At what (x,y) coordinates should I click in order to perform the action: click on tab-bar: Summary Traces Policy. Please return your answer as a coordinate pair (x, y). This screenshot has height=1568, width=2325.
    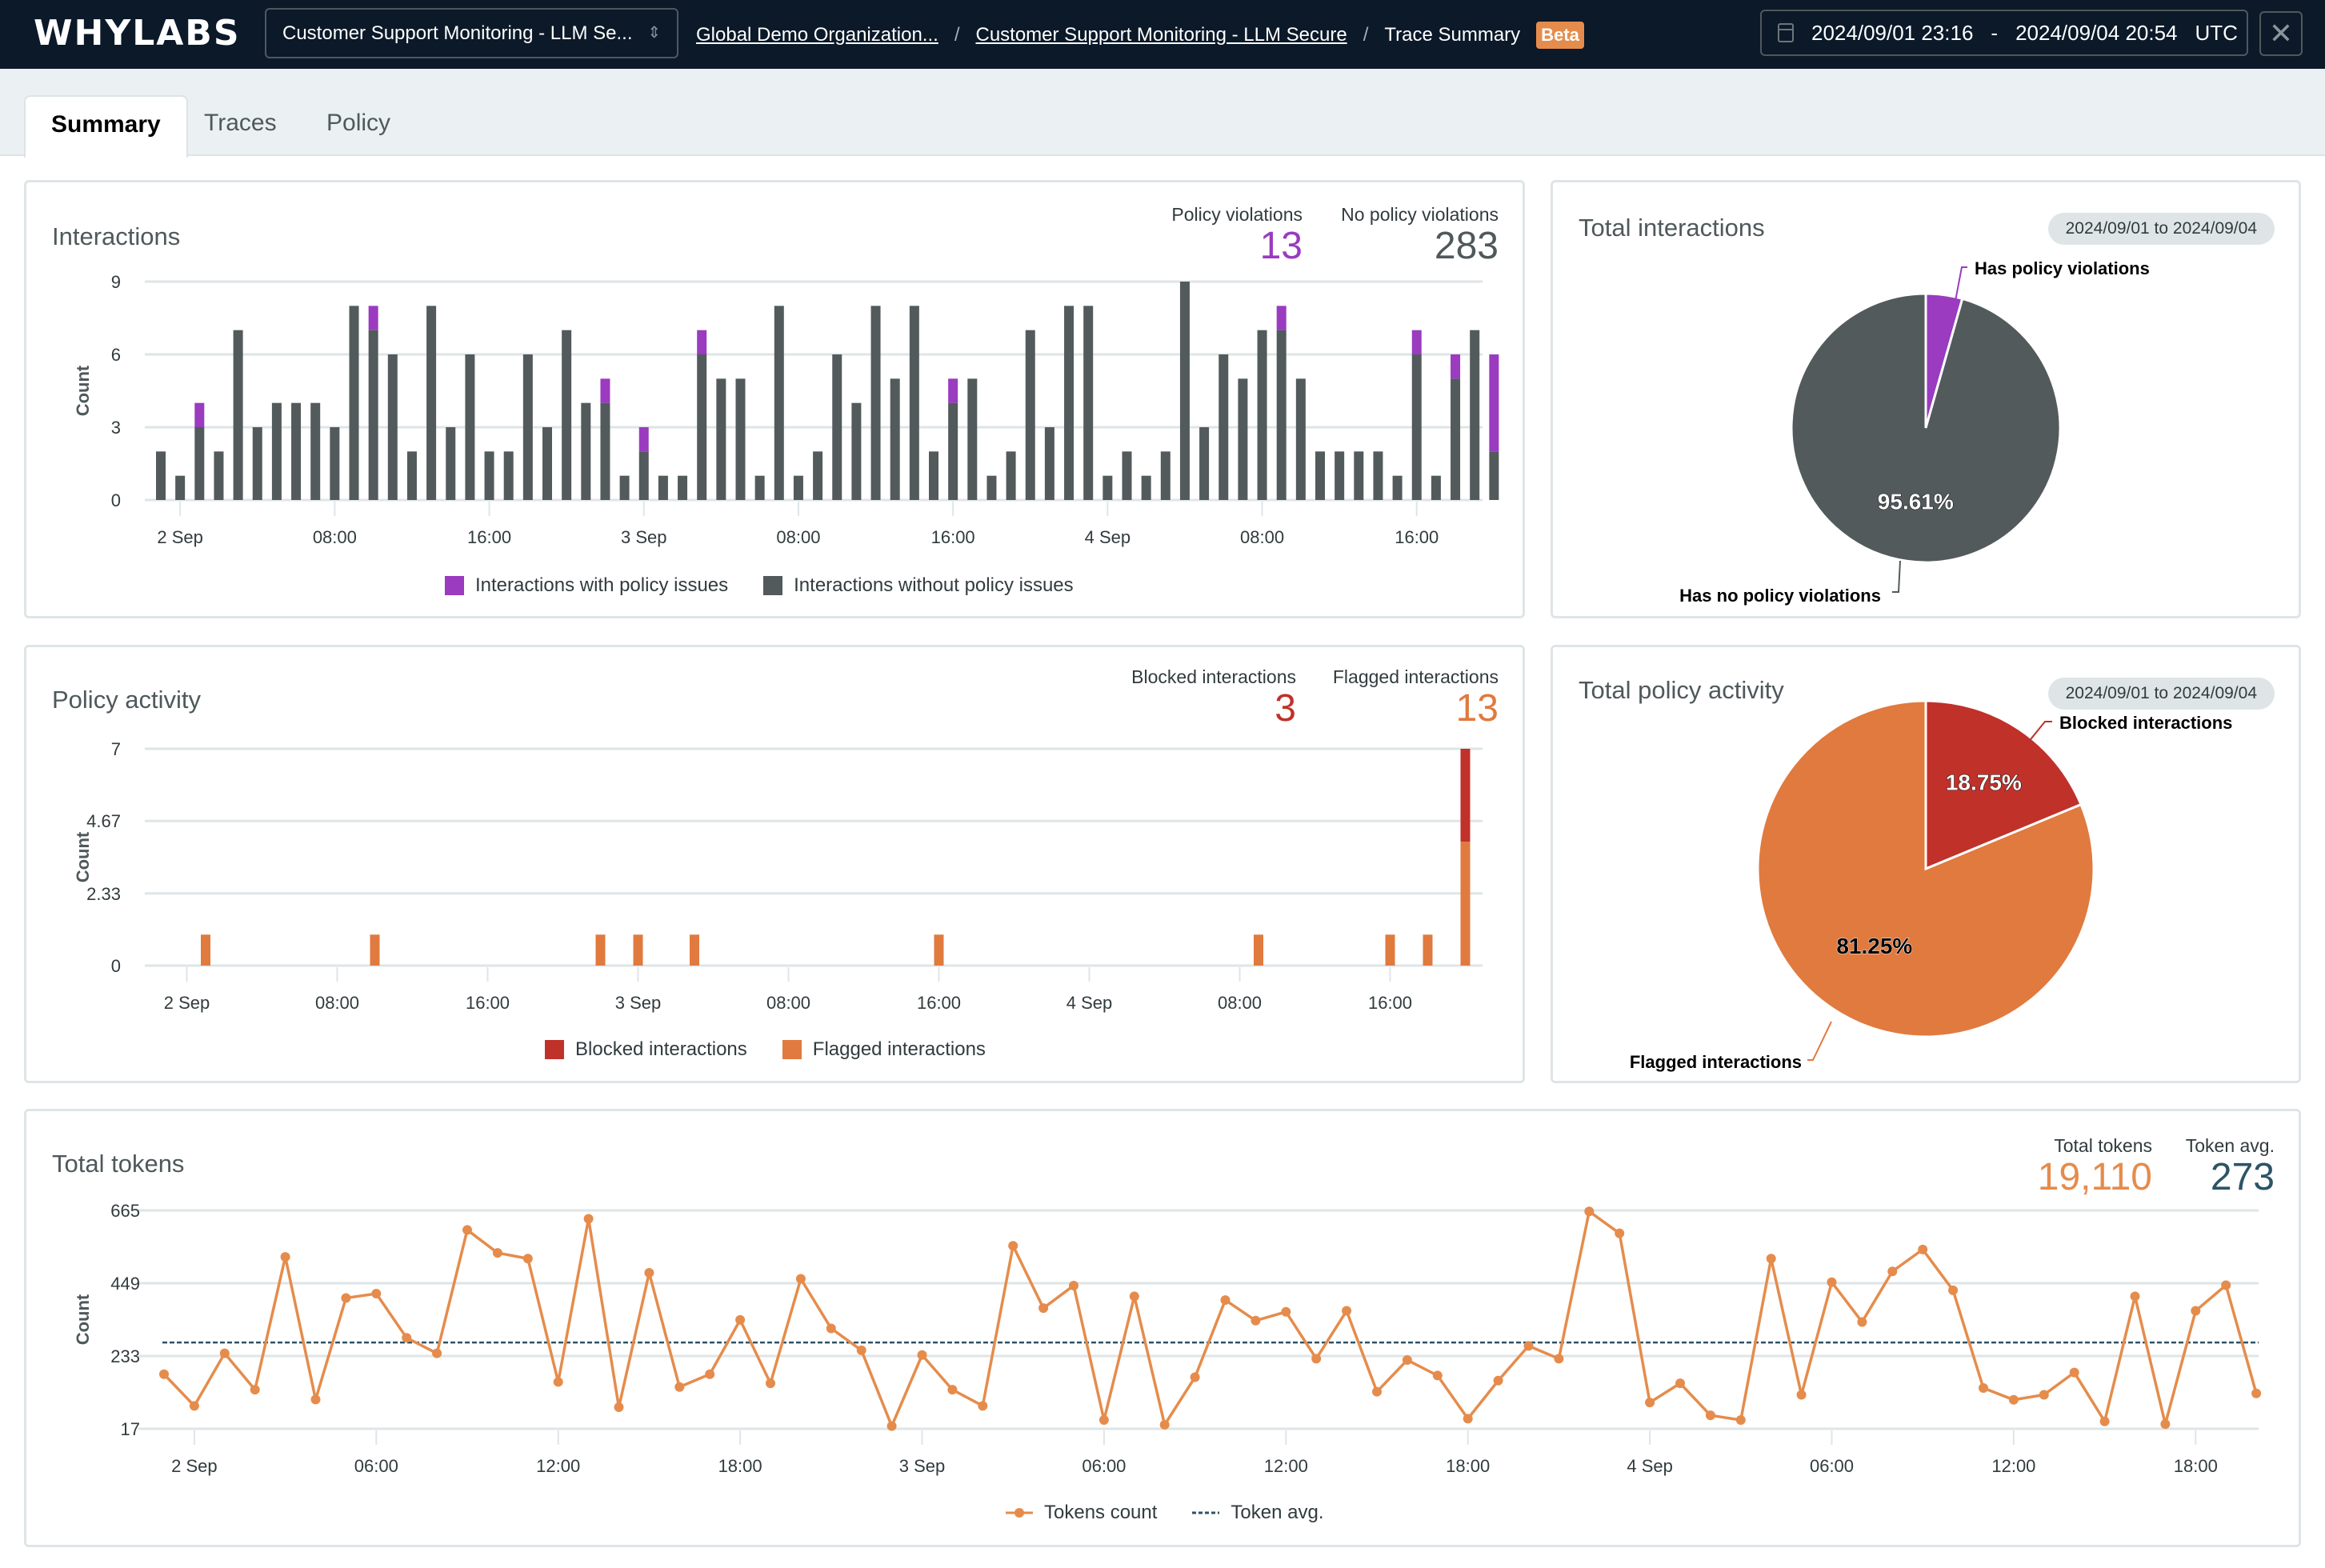
    Looking at the image, I should click on (1162, 113).